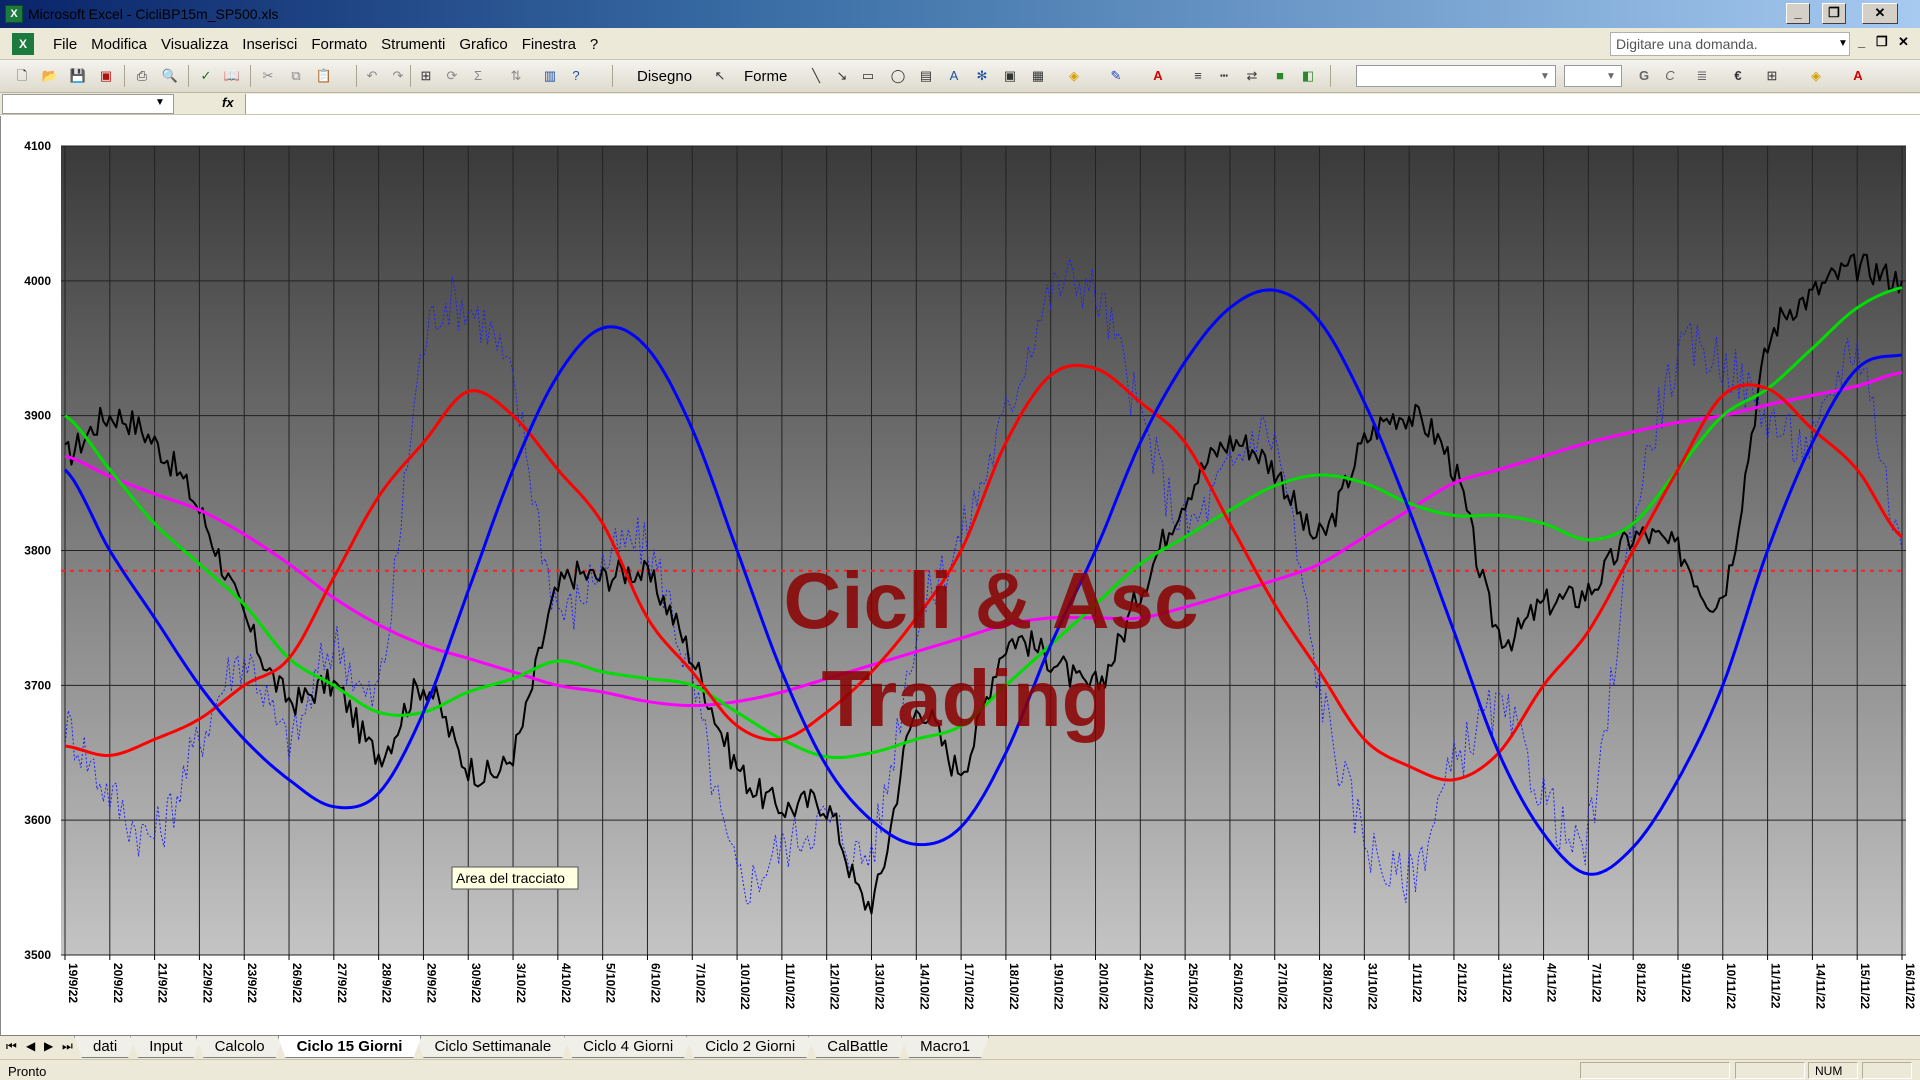 The width and height of the screenshot is (1920, 1080). Describe the element at coordinates (1224, 76) in the screenshot. I see `dash-style-icon: ┅` at that location.